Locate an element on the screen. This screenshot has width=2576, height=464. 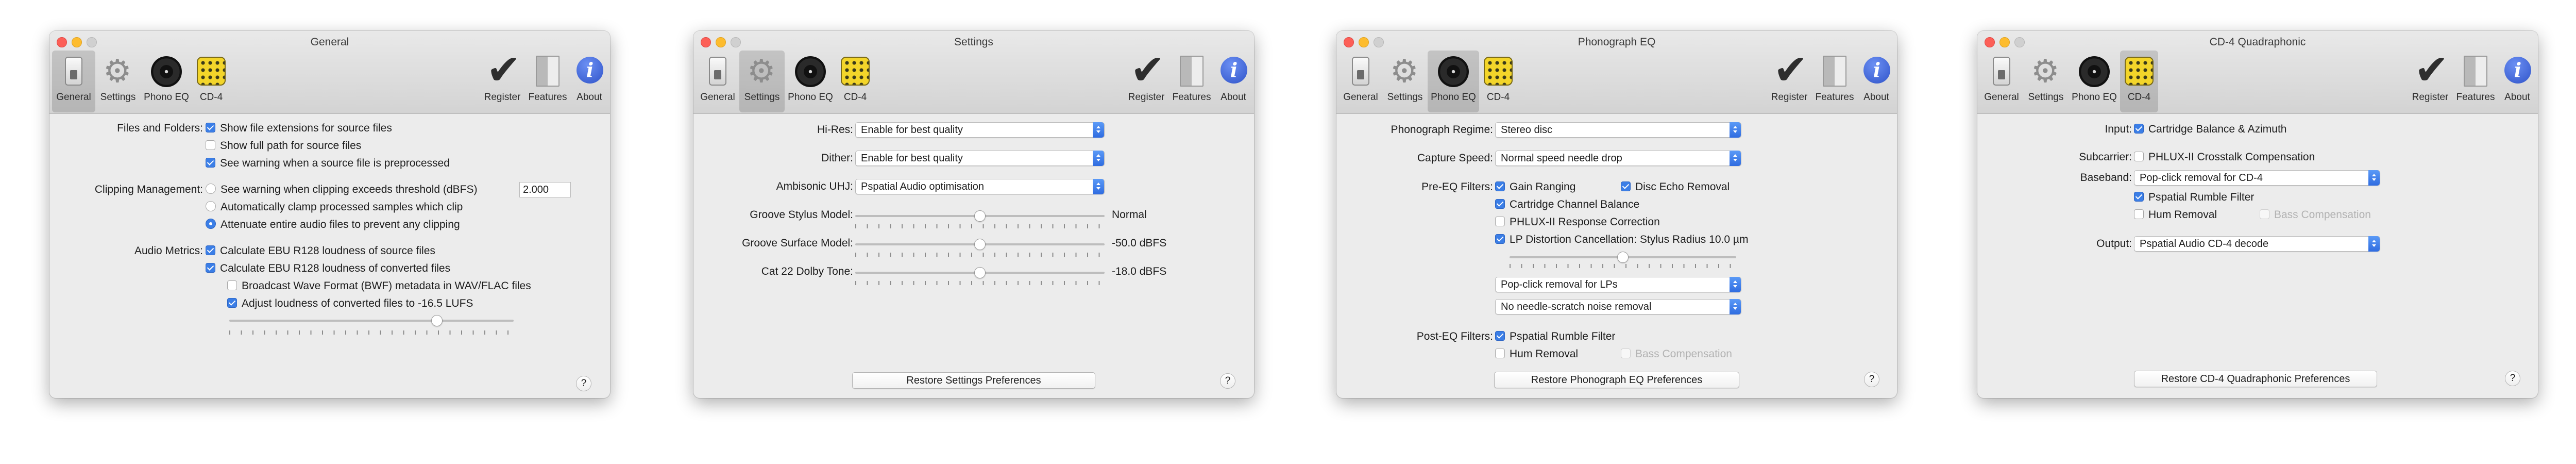
show-full-path-checkbox: Show full path for source files is located at coordinates (283, 146).